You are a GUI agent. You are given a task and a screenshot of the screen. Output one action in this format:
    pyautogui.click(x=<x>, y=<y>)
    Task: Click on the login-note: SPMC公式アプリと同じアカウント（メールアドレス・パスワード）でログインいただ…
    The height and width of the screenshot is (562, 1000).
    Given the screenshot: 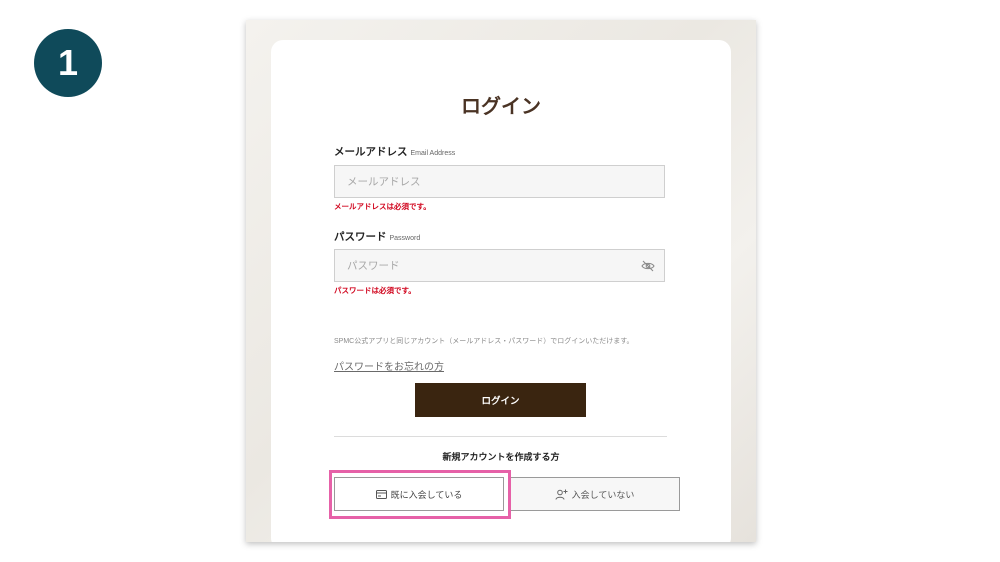 What is the action you would take?
    pyautogui.click(x=484, y=341)
    